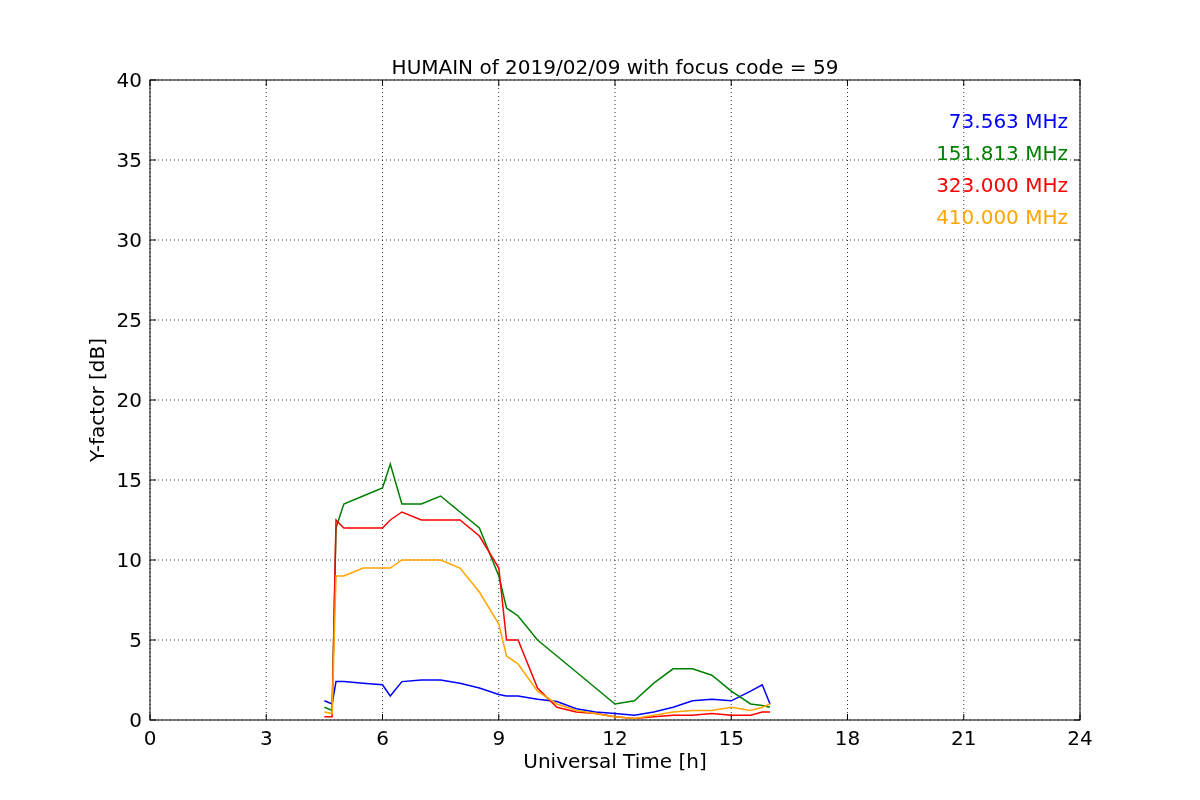 The height and width of the screenshot is (800, 1200). Describe the element at coordinates (1002, 217) in the screenshot. I see `legend-label: 410.000 MHz` at that location.